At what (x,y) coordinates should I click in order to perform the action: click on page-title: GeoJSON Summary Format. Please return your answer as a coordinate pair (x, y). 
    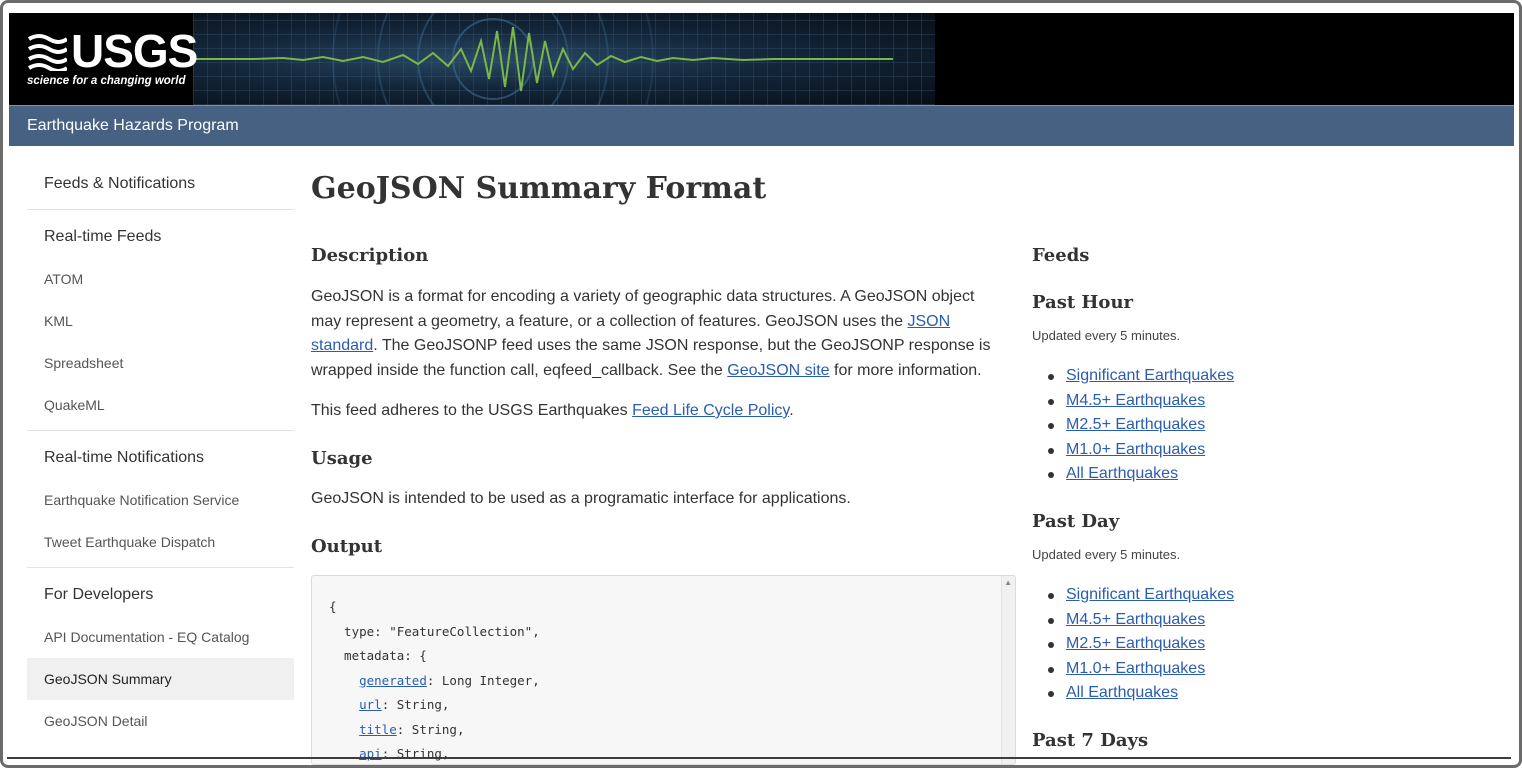
    Looking at the image, I should click on (539, 188).